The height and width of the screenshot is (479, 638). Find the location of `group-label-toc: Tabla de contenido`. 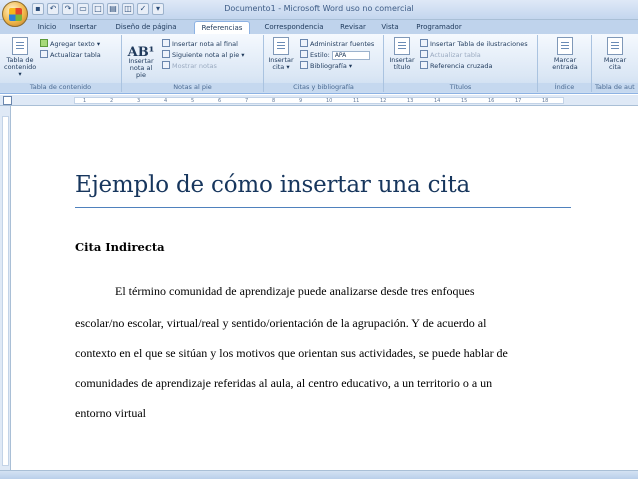

group-label-toc: Tabla de contenido is located at coordinates (60, 87).